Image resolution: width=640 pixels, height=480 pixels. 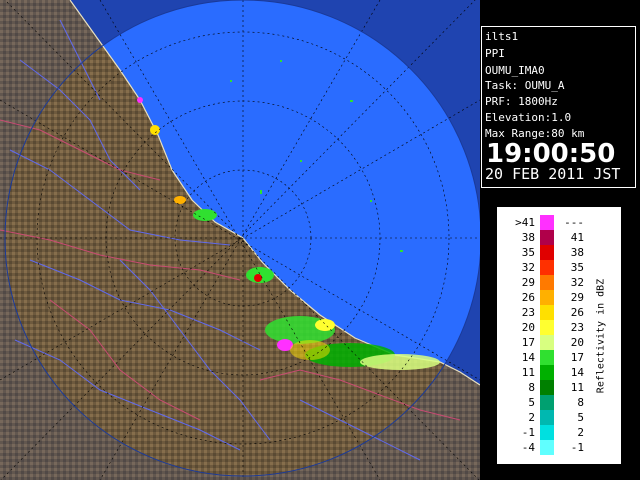 I want to click on legend-row: 26 29, so click(x=548, y=297).